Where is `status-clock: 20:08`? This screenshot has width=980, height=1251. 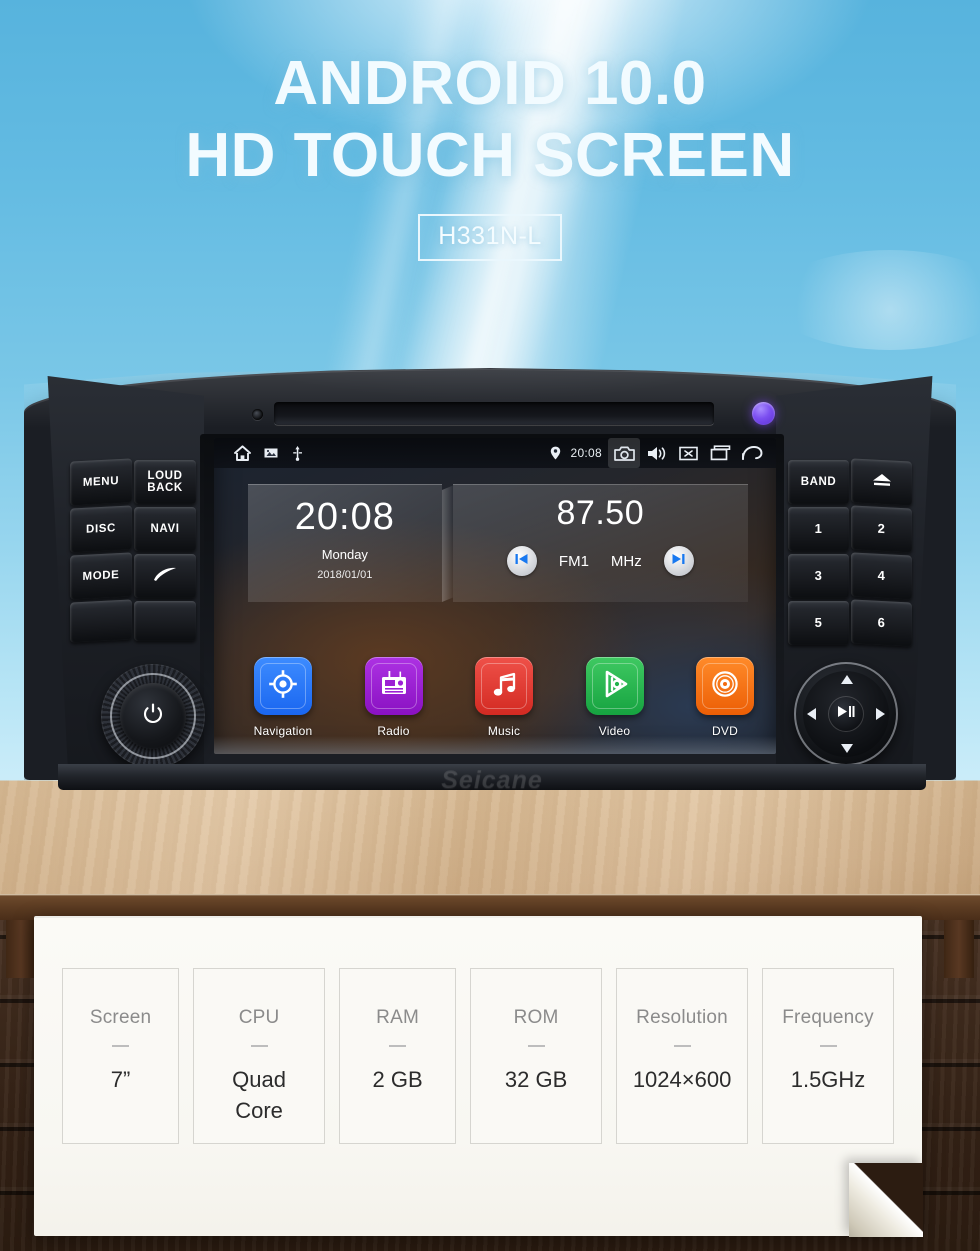 status-clock: 20:08 is located at coordinates (586, 453).